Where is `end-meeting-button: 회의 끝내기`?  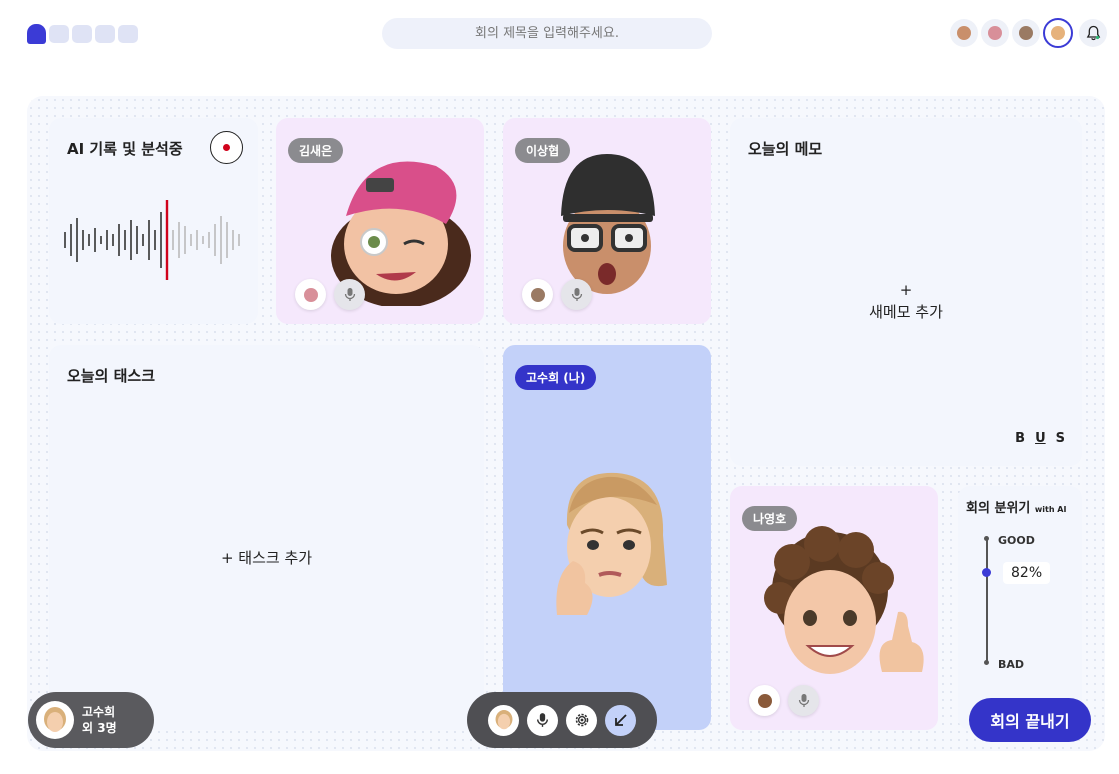 end-meeting-button: 회의 끝내기 is located at coordinates (1030, 720).